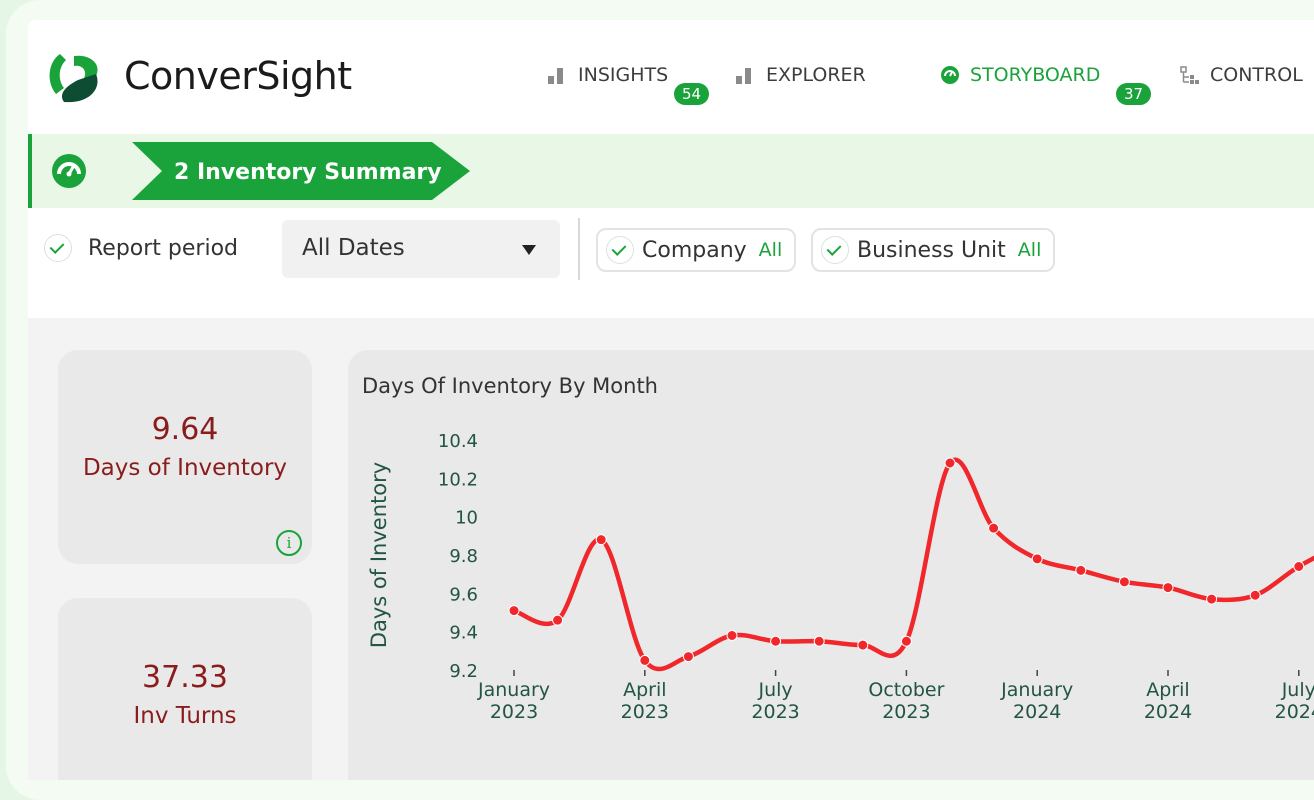  Describe the element at coordinates (463, 671) in the screenshot. I see `y-tick-label: 9.2` at that location.